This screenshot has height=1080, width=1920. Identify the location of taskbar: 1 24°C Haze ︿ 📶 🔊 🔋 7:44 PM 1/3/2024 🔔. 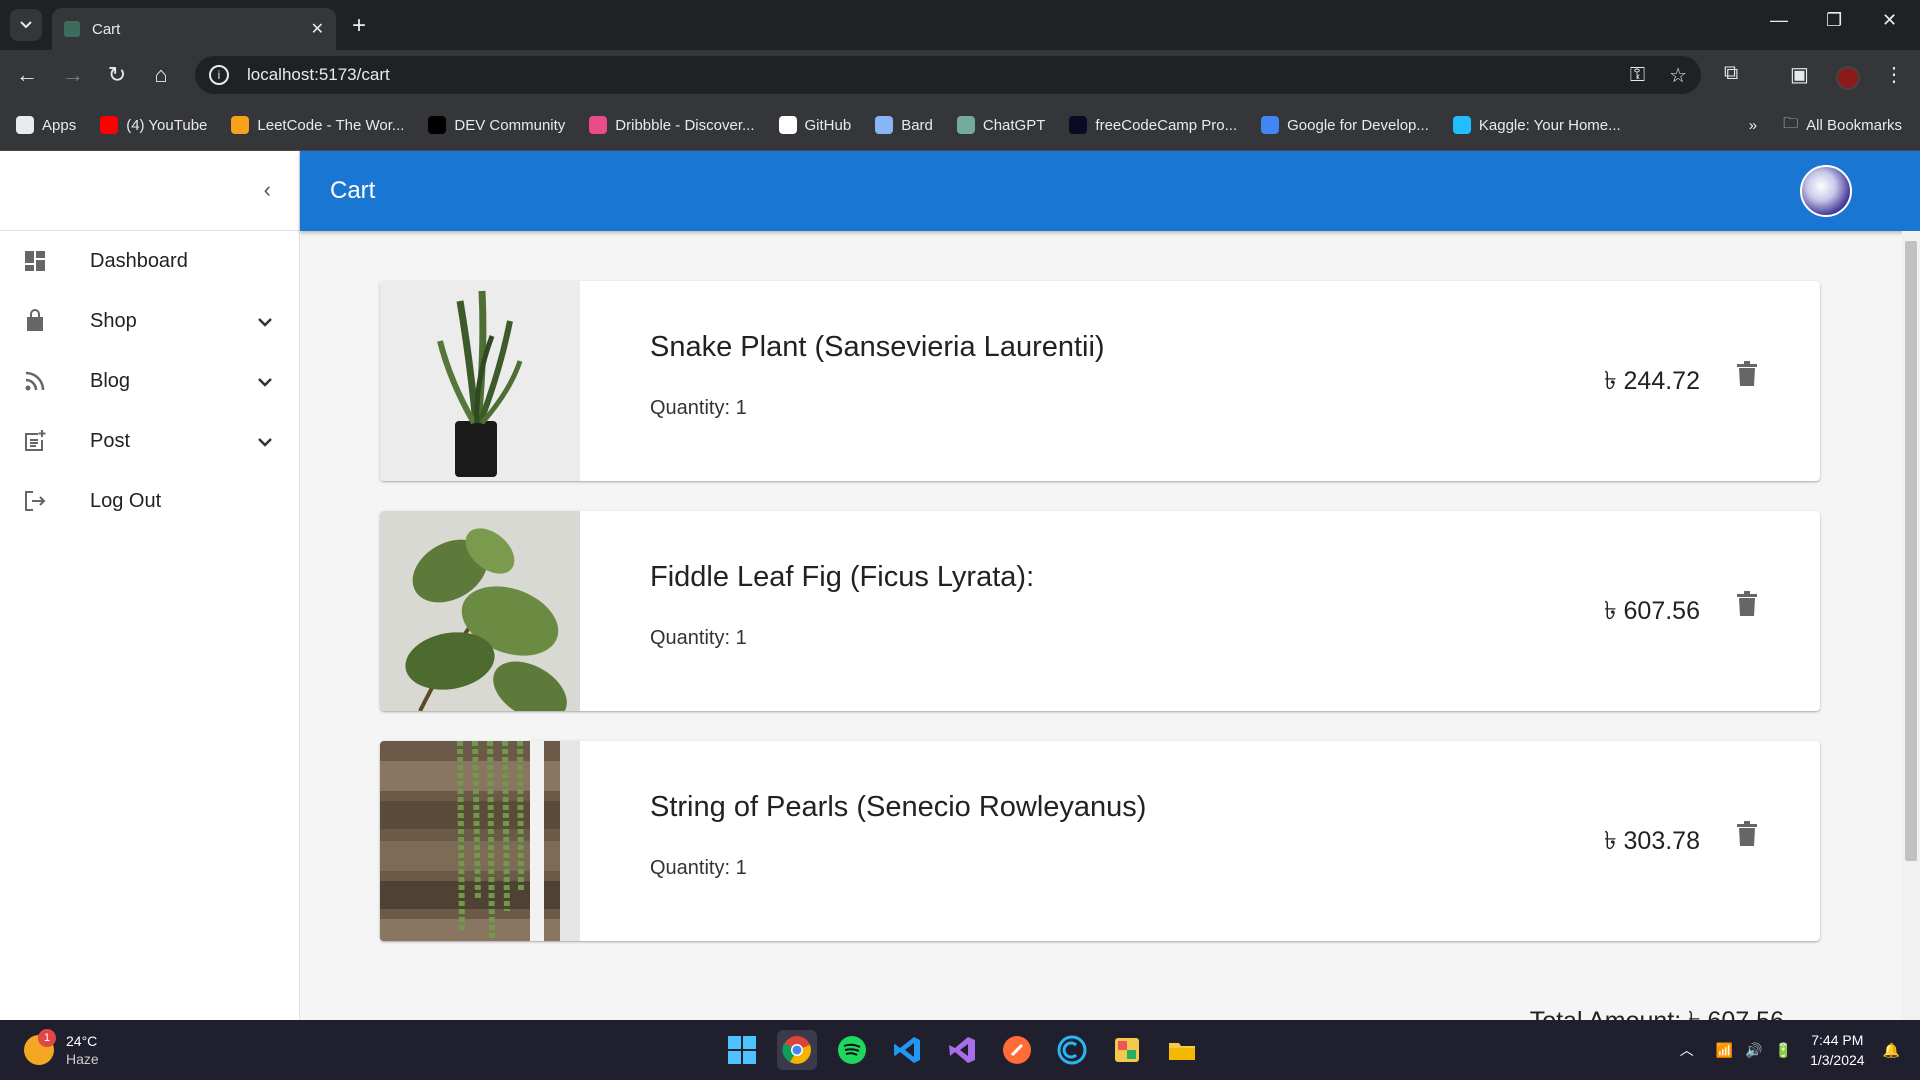
(960, 1050).